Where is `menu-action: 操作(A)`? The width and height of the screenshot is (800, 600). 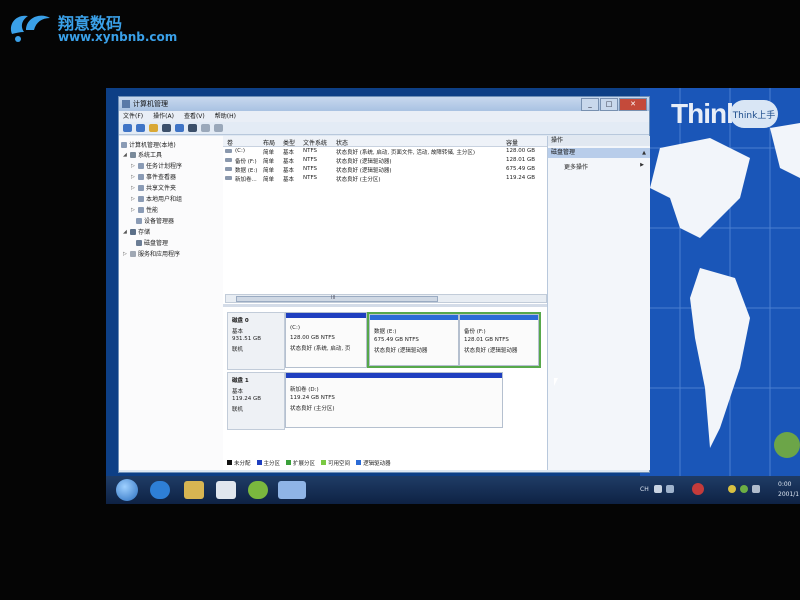 menu-action: 操作(A) is located at coordinates (163, 116).